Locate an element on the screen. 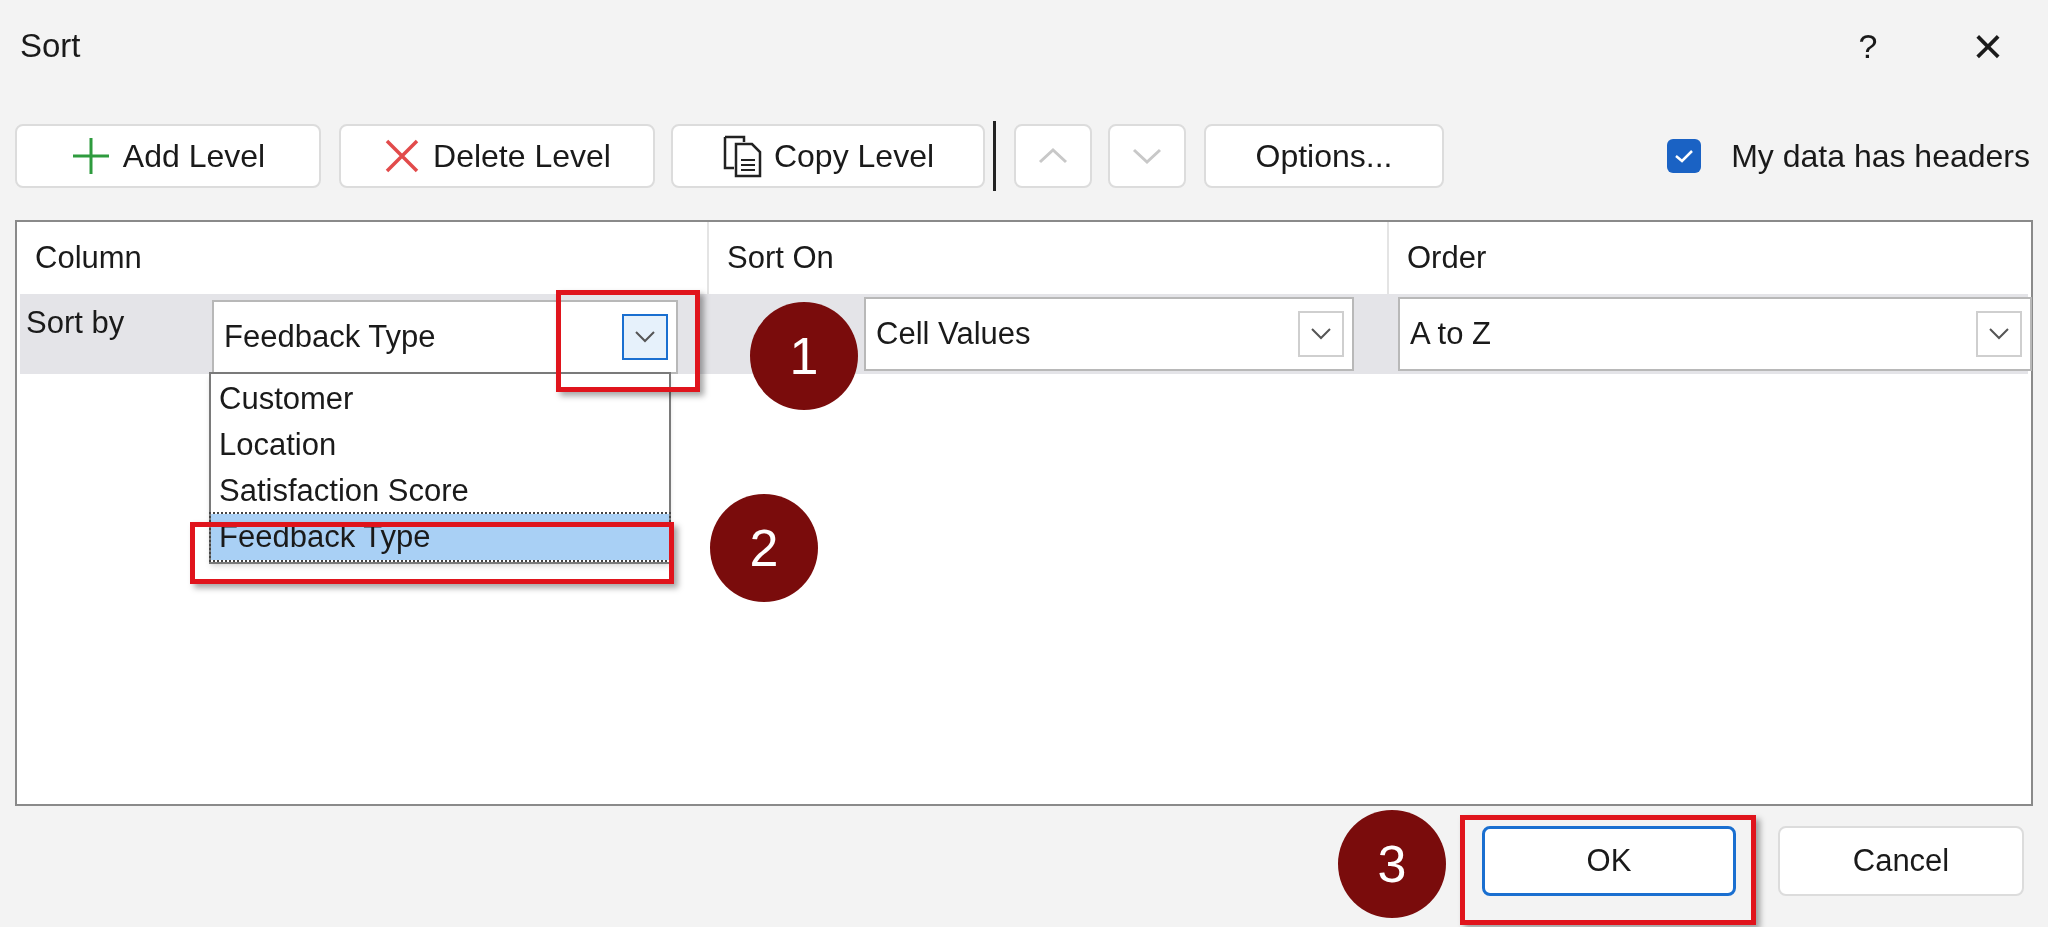 Image resolution: width=2048 pixels, height=927 pixels. dropdown-toggle is located at coordinates (645, 337).